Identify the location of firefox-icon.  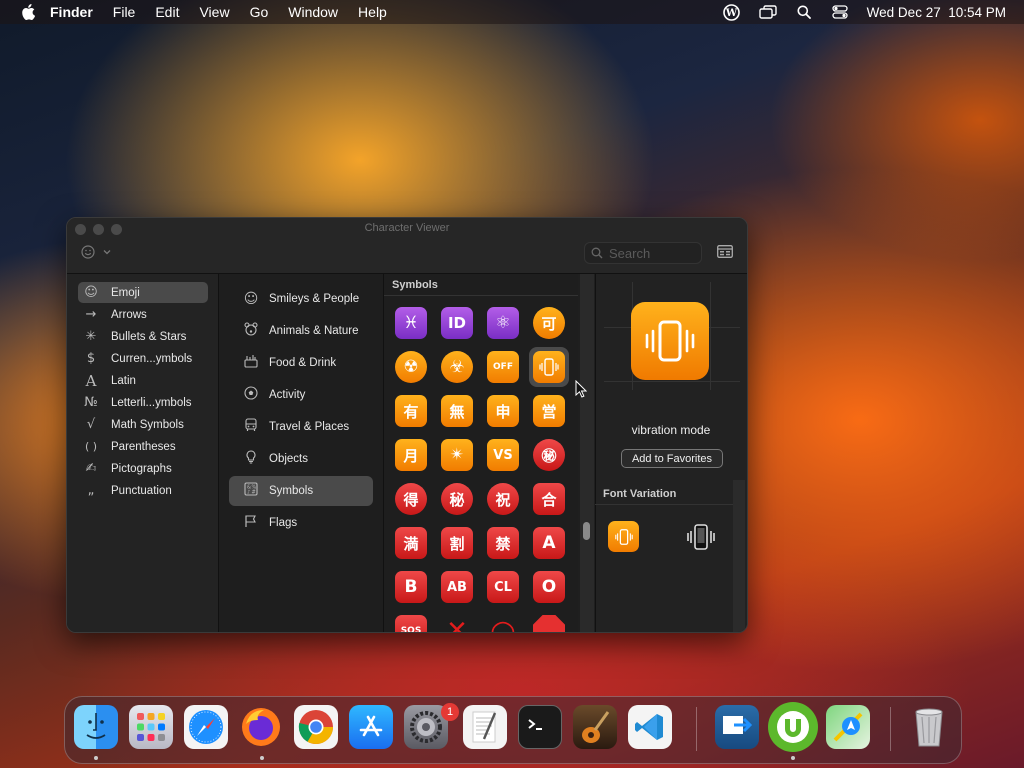
(261, 727).